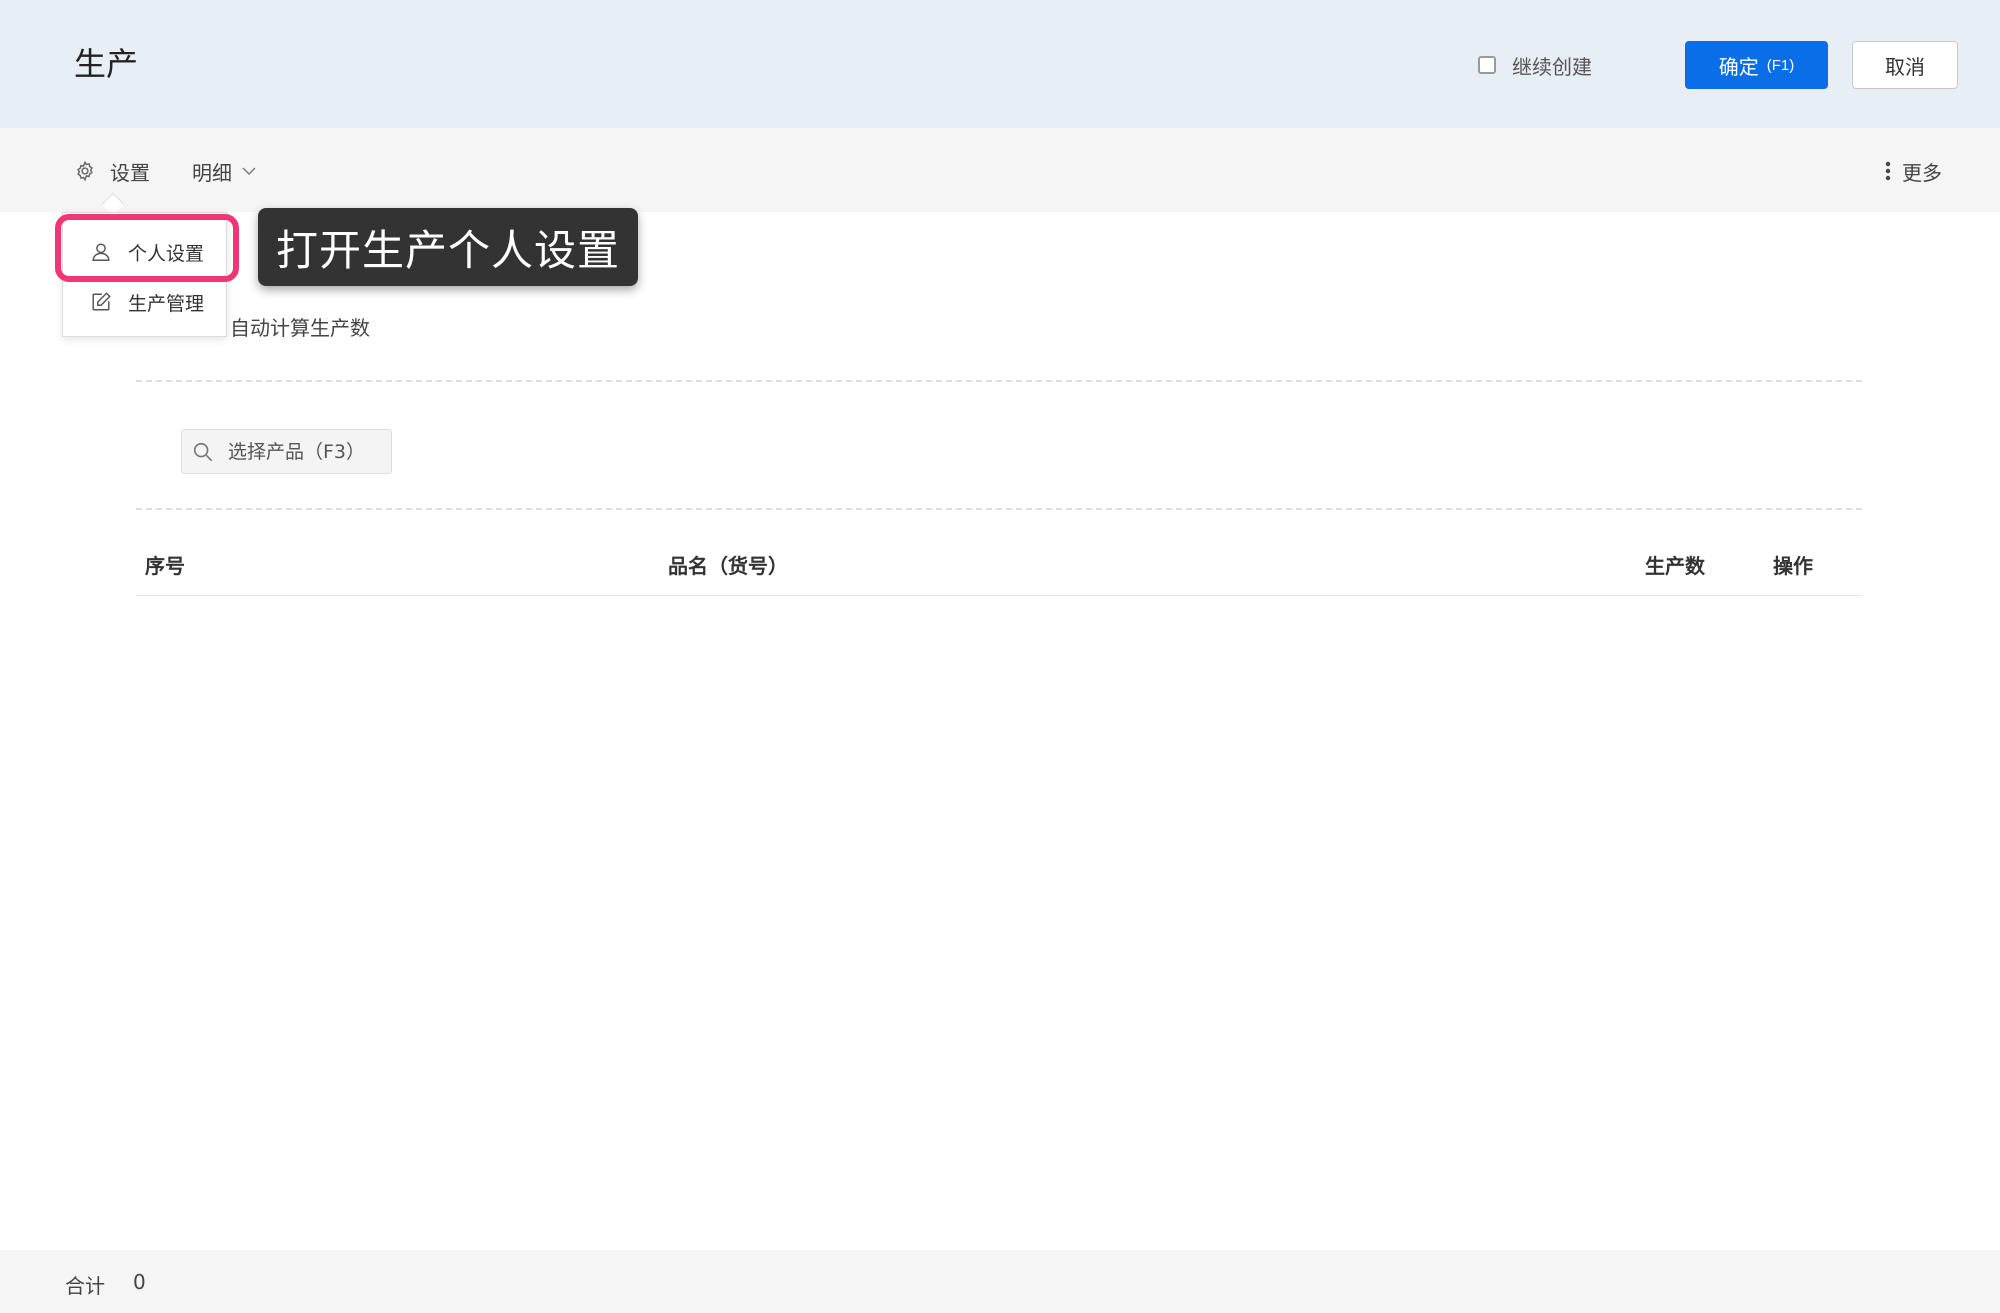  I want to click on settings-dropdown: 个人设置 生产管理, so click(144, 274).